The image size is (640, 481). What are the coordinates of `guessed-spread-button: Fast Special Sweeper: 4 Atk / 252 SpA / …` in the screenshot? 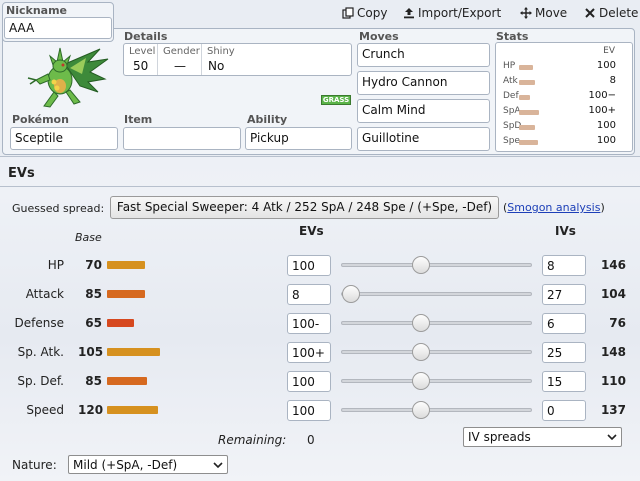 It's located at (304, 207).